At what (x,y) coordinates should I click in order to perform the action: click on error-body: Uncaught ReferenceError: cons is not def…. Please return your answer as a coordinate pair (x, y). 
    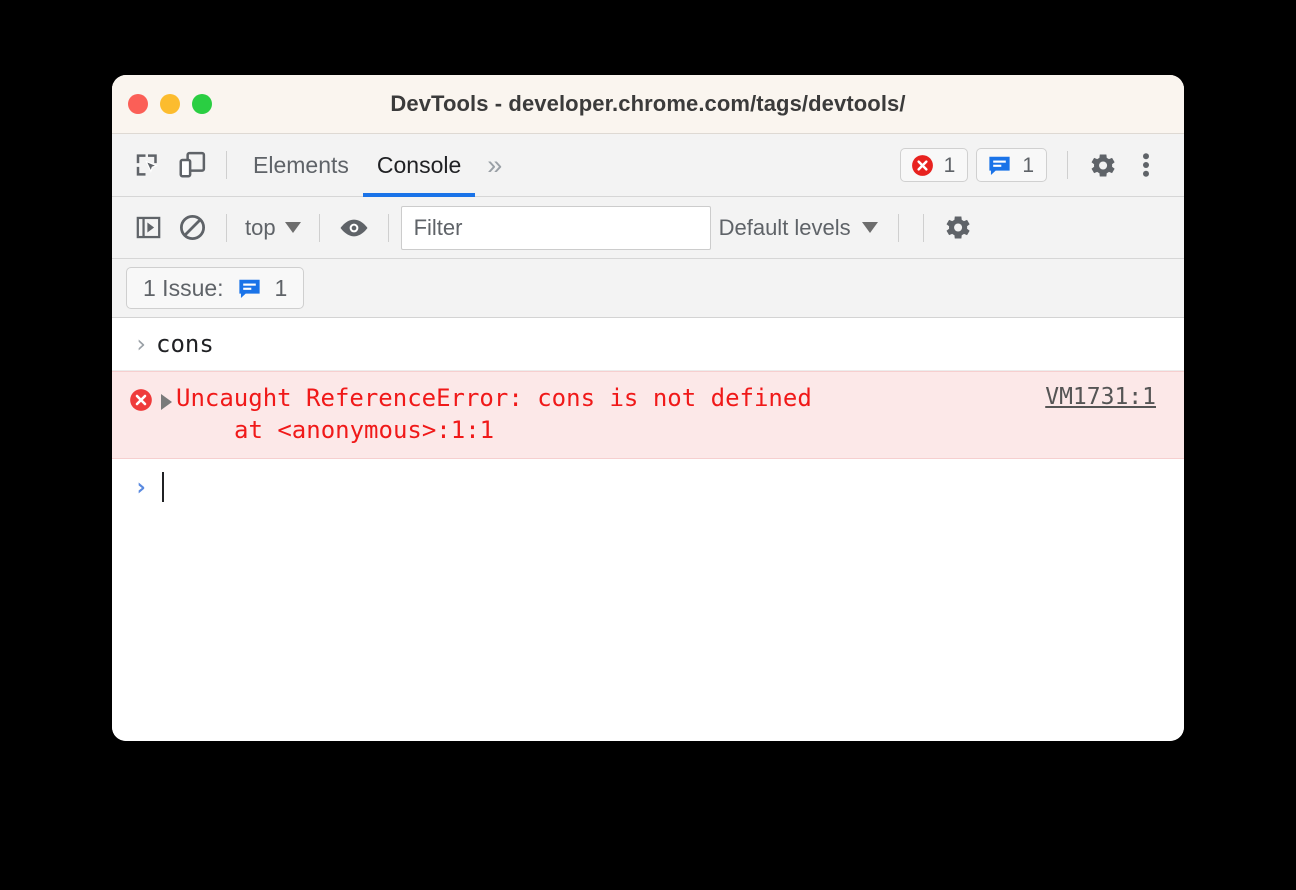
    Looking at the image, I should click on (610, 414).